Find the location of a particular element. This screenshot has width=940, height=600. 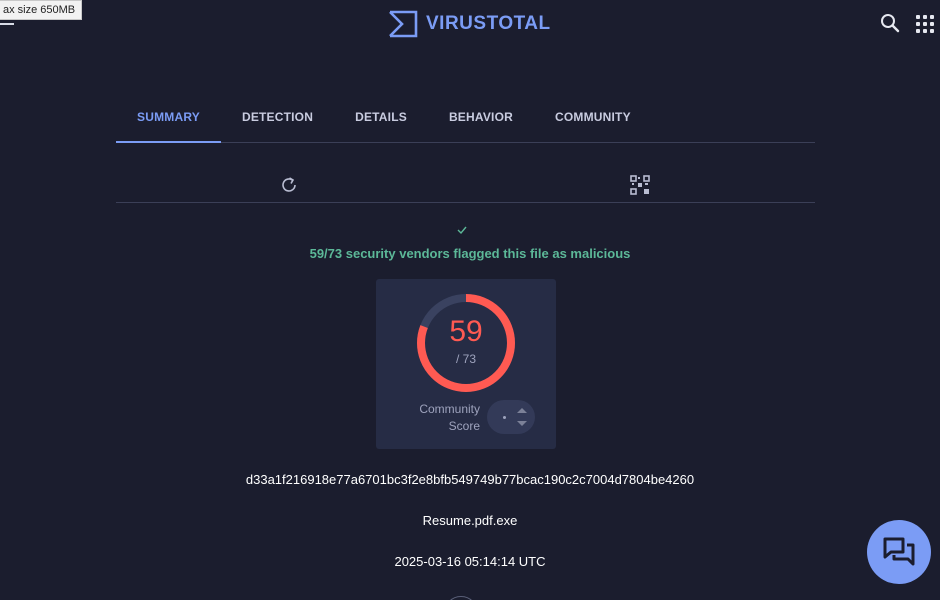

analysis-date: 2025-03-16 05:14:14 UTC is located at coordinates (470, 561).